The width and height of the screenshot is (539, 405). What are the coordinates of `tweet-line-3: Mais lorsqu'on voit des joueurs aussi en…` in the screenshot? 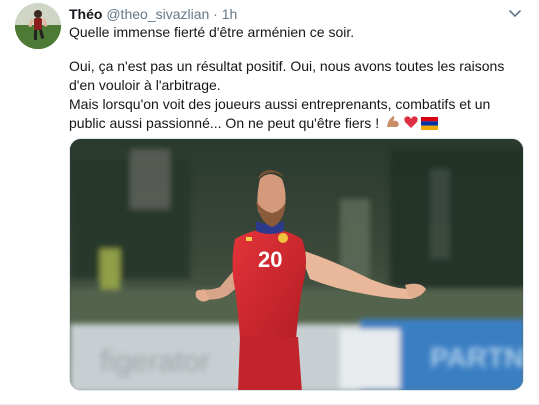 It's located at (296, 115).